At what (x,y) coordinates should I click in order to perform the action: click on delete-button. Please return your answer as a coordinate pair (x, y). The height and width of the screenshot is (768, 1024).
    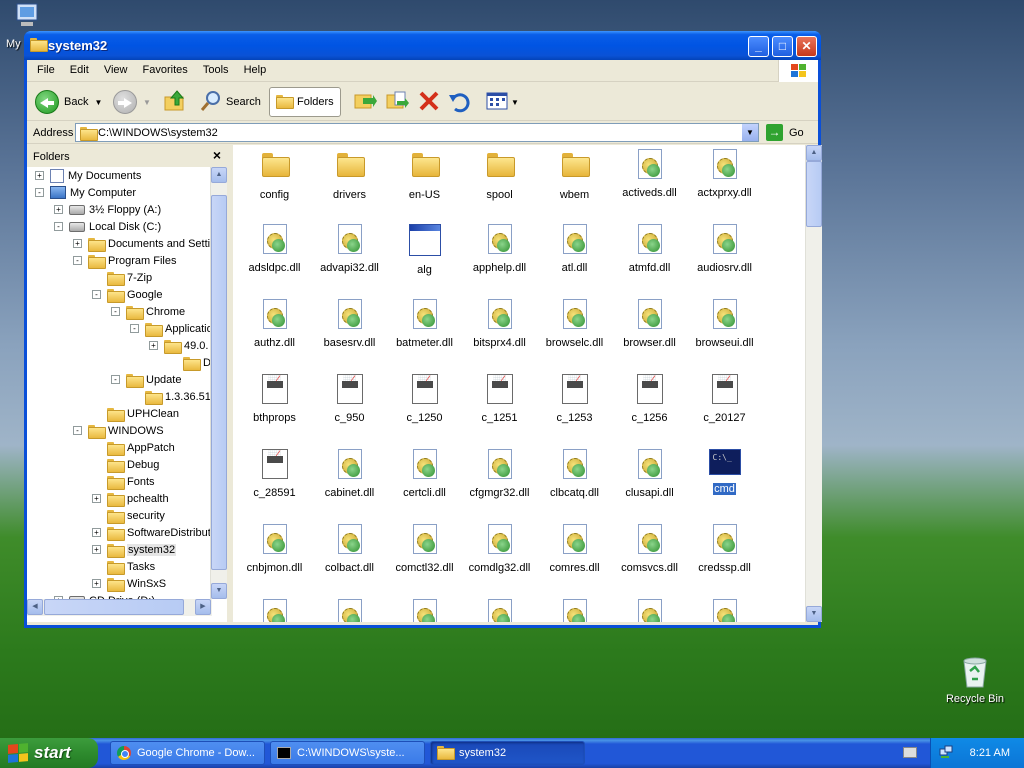
    Looking at the image, I should click on (429, 102).